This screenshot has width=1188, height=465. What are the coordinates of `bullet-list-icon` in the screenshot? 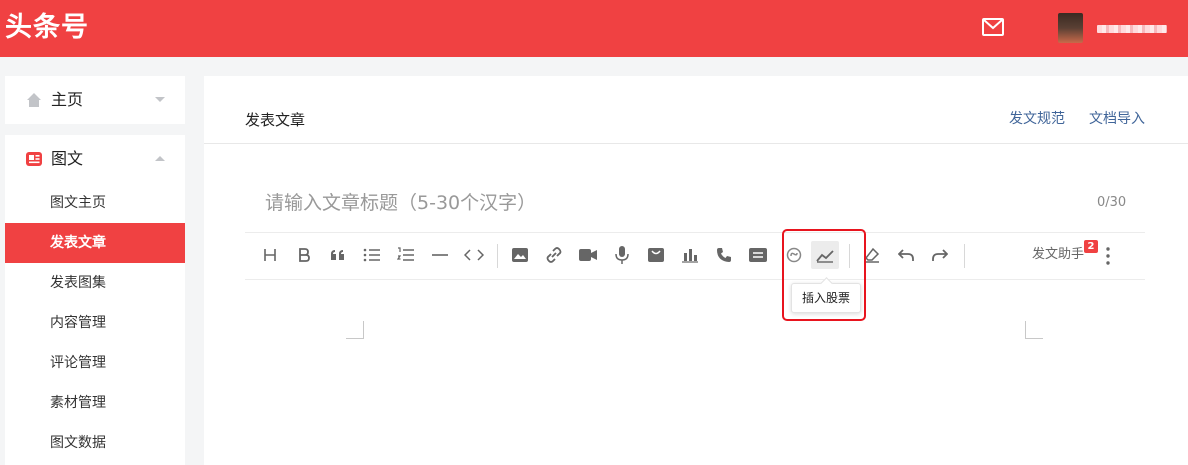 It's located at (372, 255).